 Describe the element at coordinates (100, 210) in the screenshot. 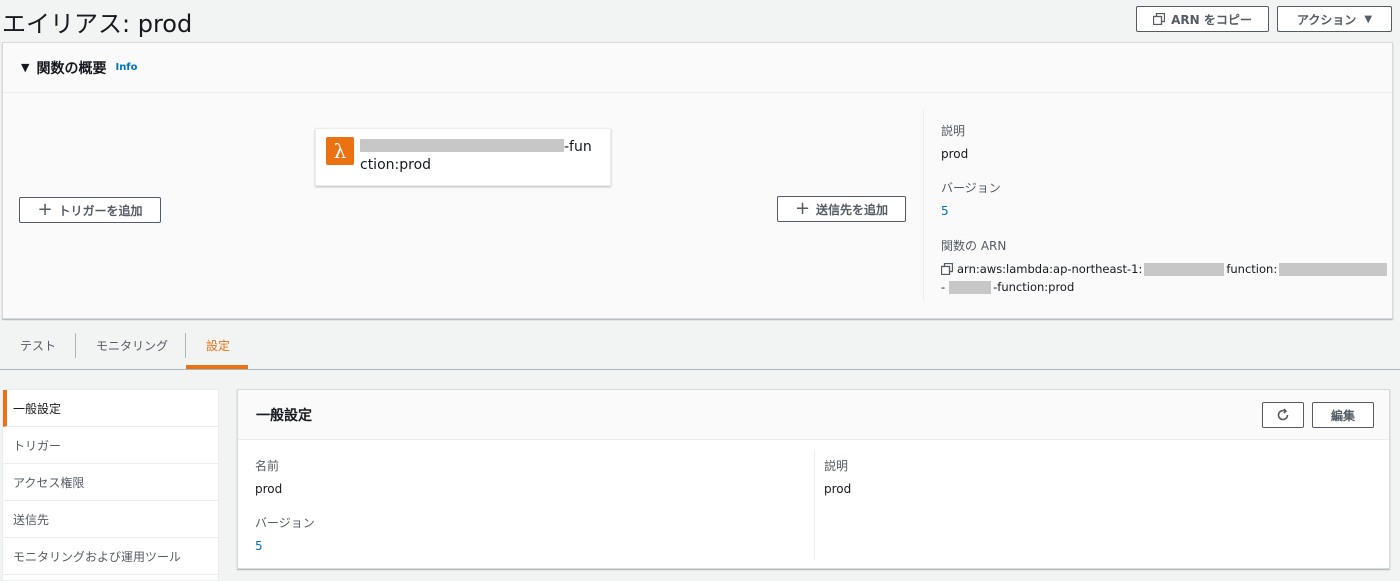

I see `add-trigger-label: トリガーを追加` at that location.